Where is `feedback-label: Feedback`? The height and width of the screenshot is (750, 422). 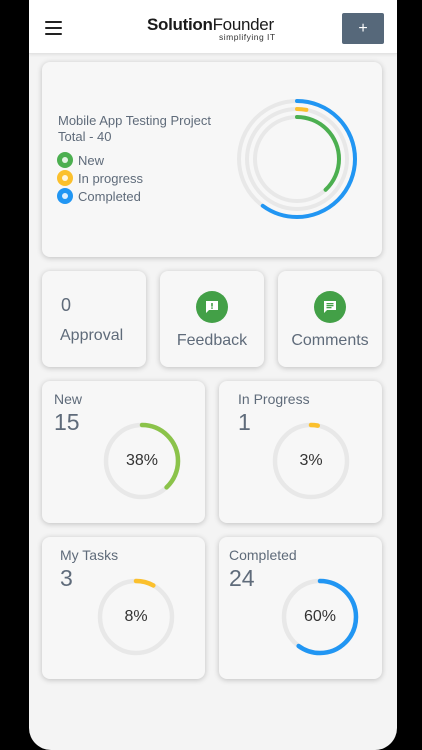 feedback-label: Feedback is located at coordinates (212, 340).